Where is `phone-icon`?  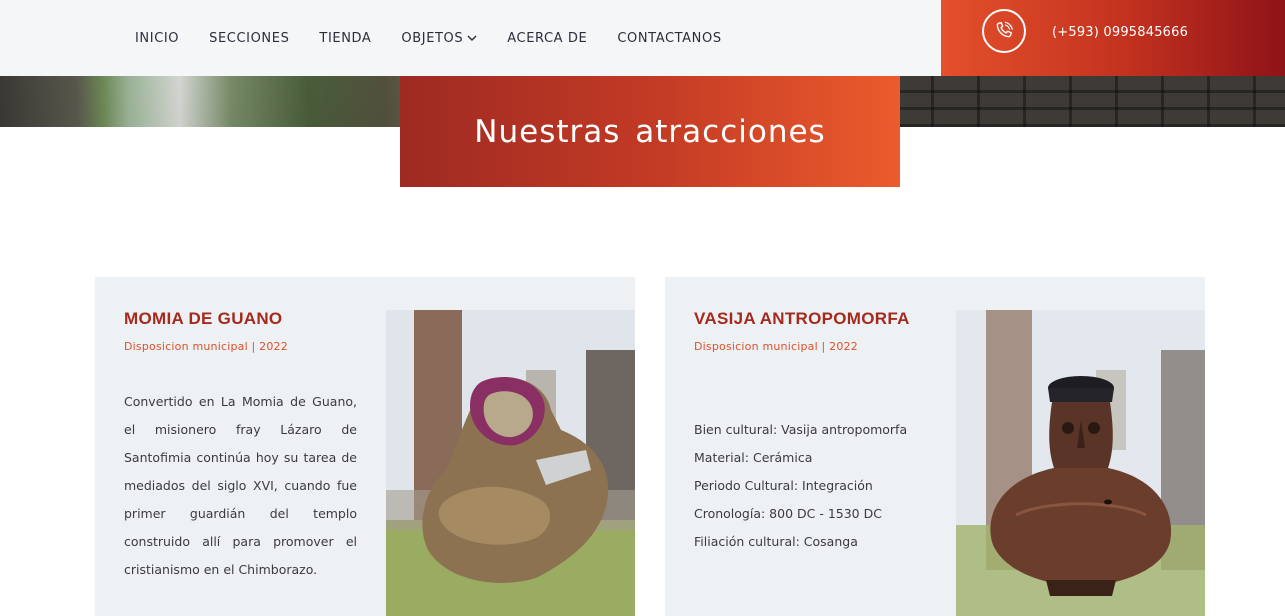 phone-icon is located at coordinates (1004, 29).